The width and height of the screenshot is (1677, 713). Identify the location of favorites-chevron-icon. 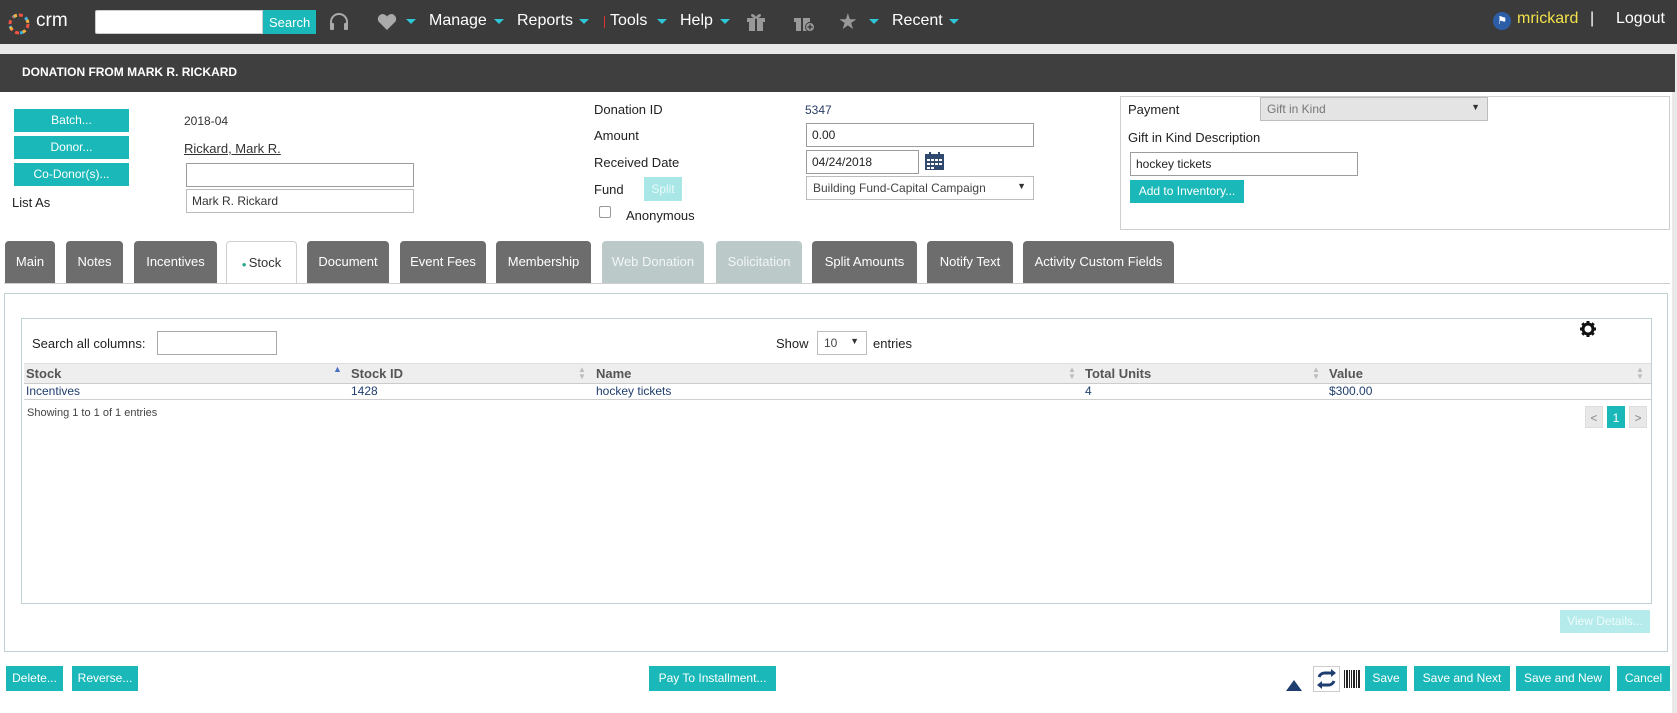
(874, 21).